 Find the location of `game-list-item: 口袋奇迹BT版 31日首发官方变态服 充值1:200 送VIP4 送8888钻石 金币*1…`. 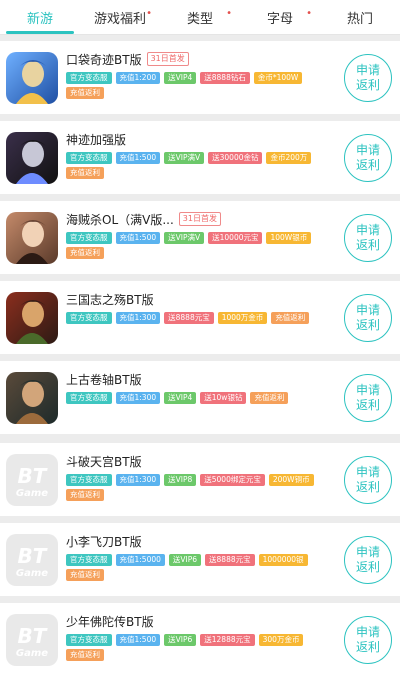

game-list-item: 口袋奇迹BT版 31日首发官方变态服 充值1:200 送VIP4 送8888钻石 金币*1… is located at coordinates (200, 77).